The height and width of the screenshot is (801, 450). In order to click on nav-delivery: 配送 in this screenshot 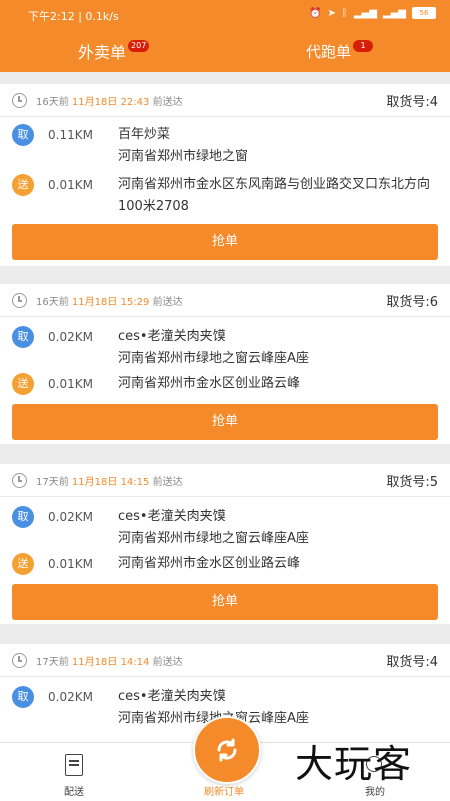, I will do `click(74, 772)`.